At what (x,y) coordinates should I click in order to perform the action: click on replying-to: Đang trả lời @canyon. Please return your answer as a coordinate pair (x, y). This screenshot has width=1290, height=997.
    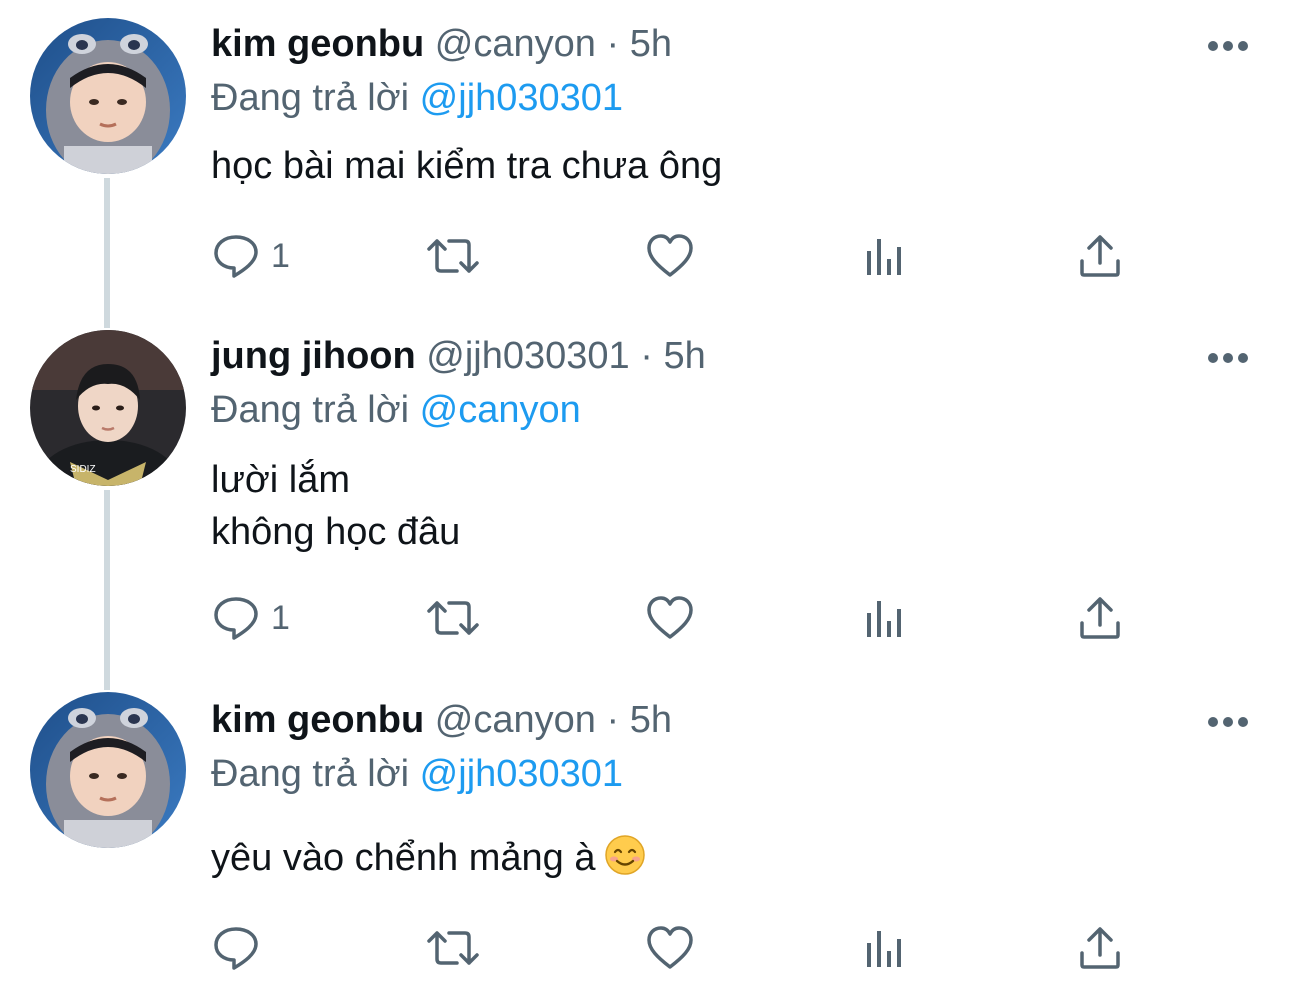
    Looking at the image, I should click on (396, 410).